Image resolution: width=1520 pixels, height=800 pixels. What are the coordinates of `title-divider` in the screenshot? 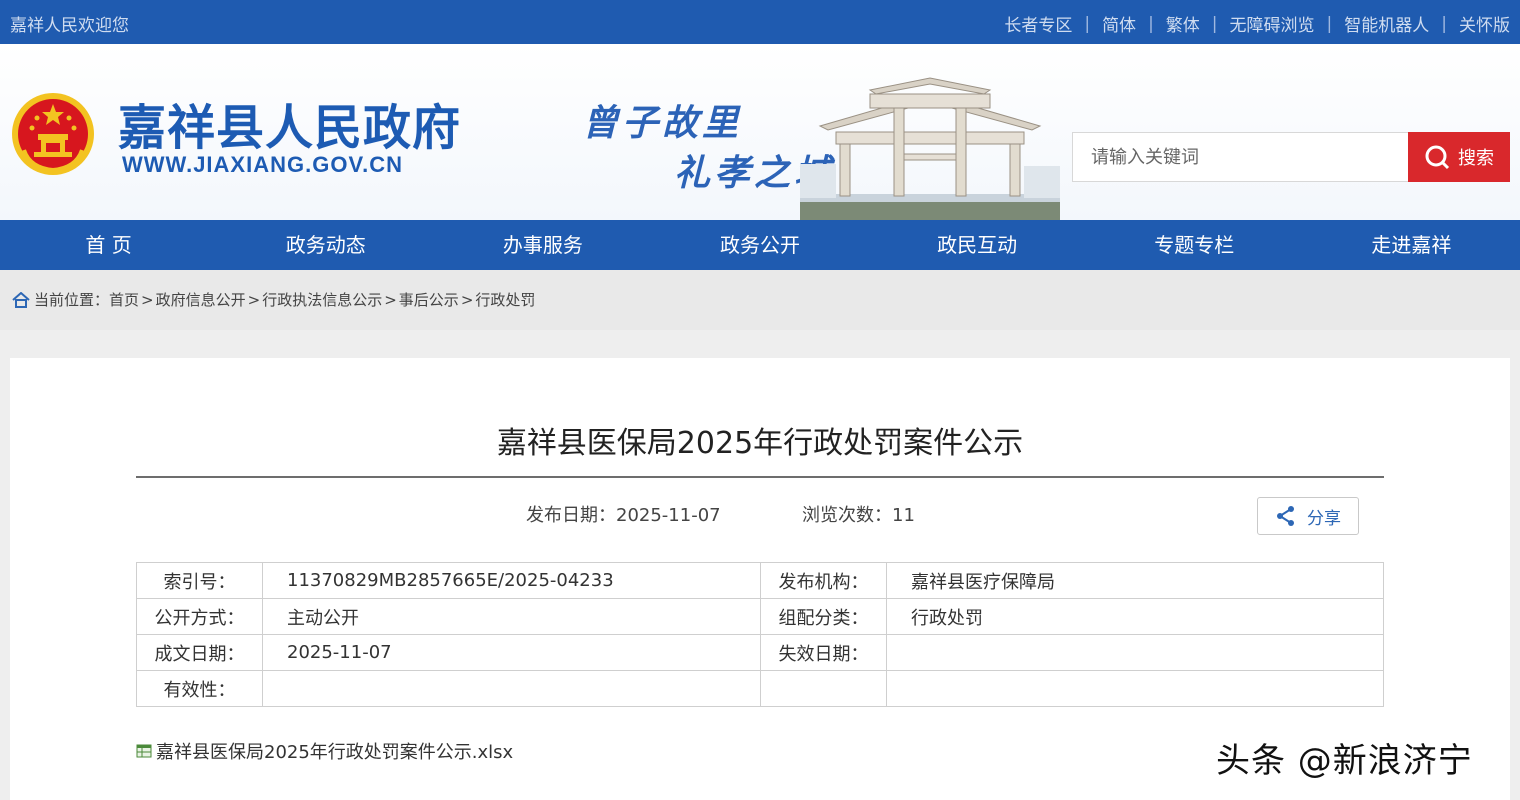 It's located at (760, 477).